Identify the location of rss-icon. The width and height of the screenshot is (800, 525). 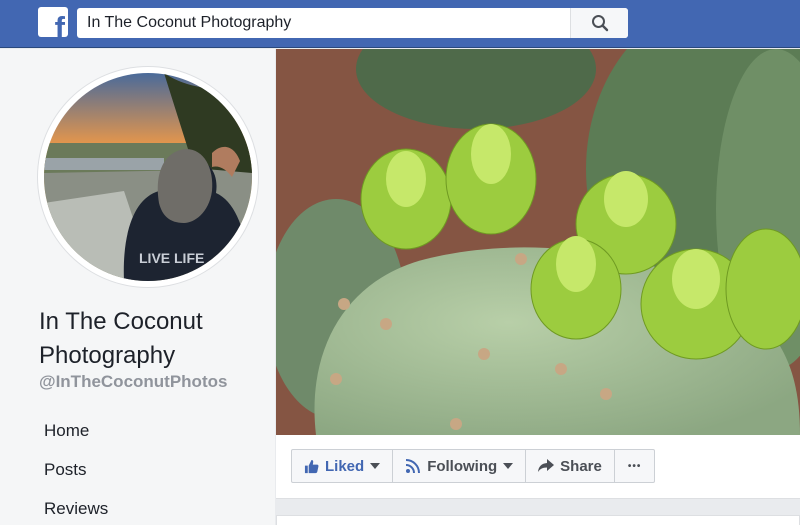
(413, 466).